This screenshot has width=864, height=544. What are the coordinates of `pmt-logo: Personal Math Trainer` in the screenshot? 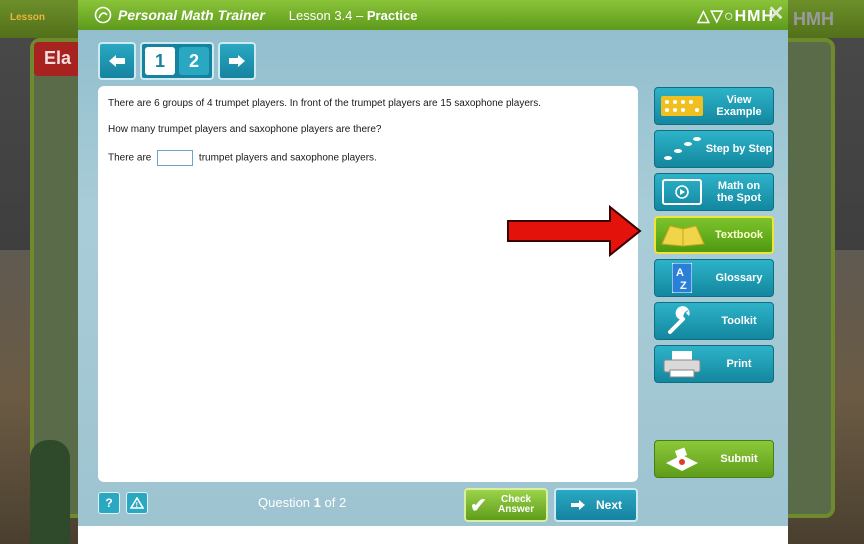 It's located at (179, 15).